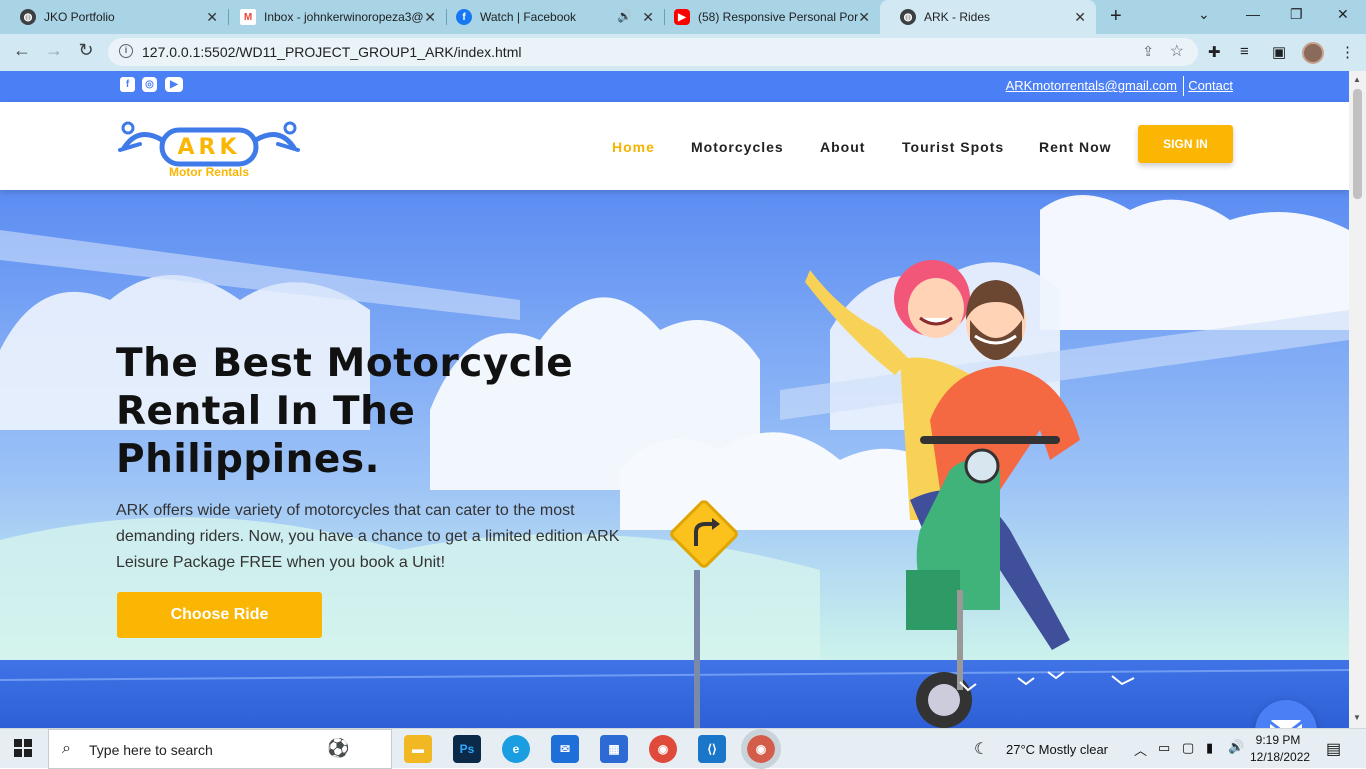 This screenshot has width=1366, height=769. Describe the element at coordinates (1204, 14) in the screenshot. I see `tab-search-icon: ⌄` at that location.